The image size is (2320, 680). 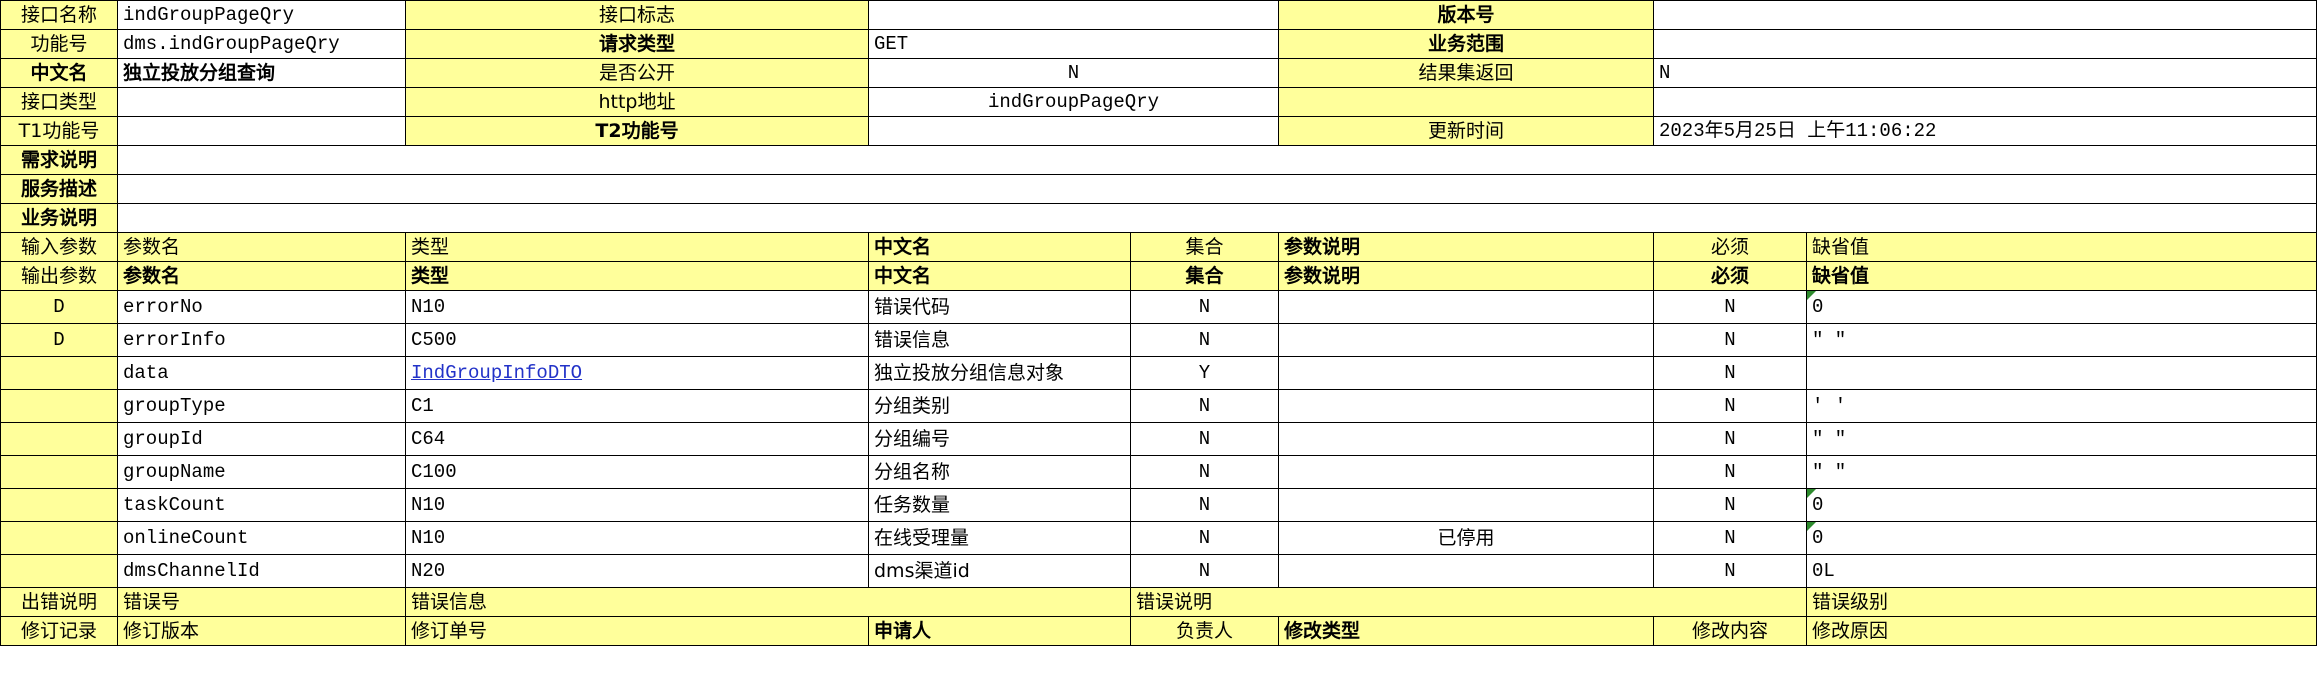 What do you see at coordinates (1985, 73) in the screenshot?
I see `header-value: N` at bounding box center [1985, 73].